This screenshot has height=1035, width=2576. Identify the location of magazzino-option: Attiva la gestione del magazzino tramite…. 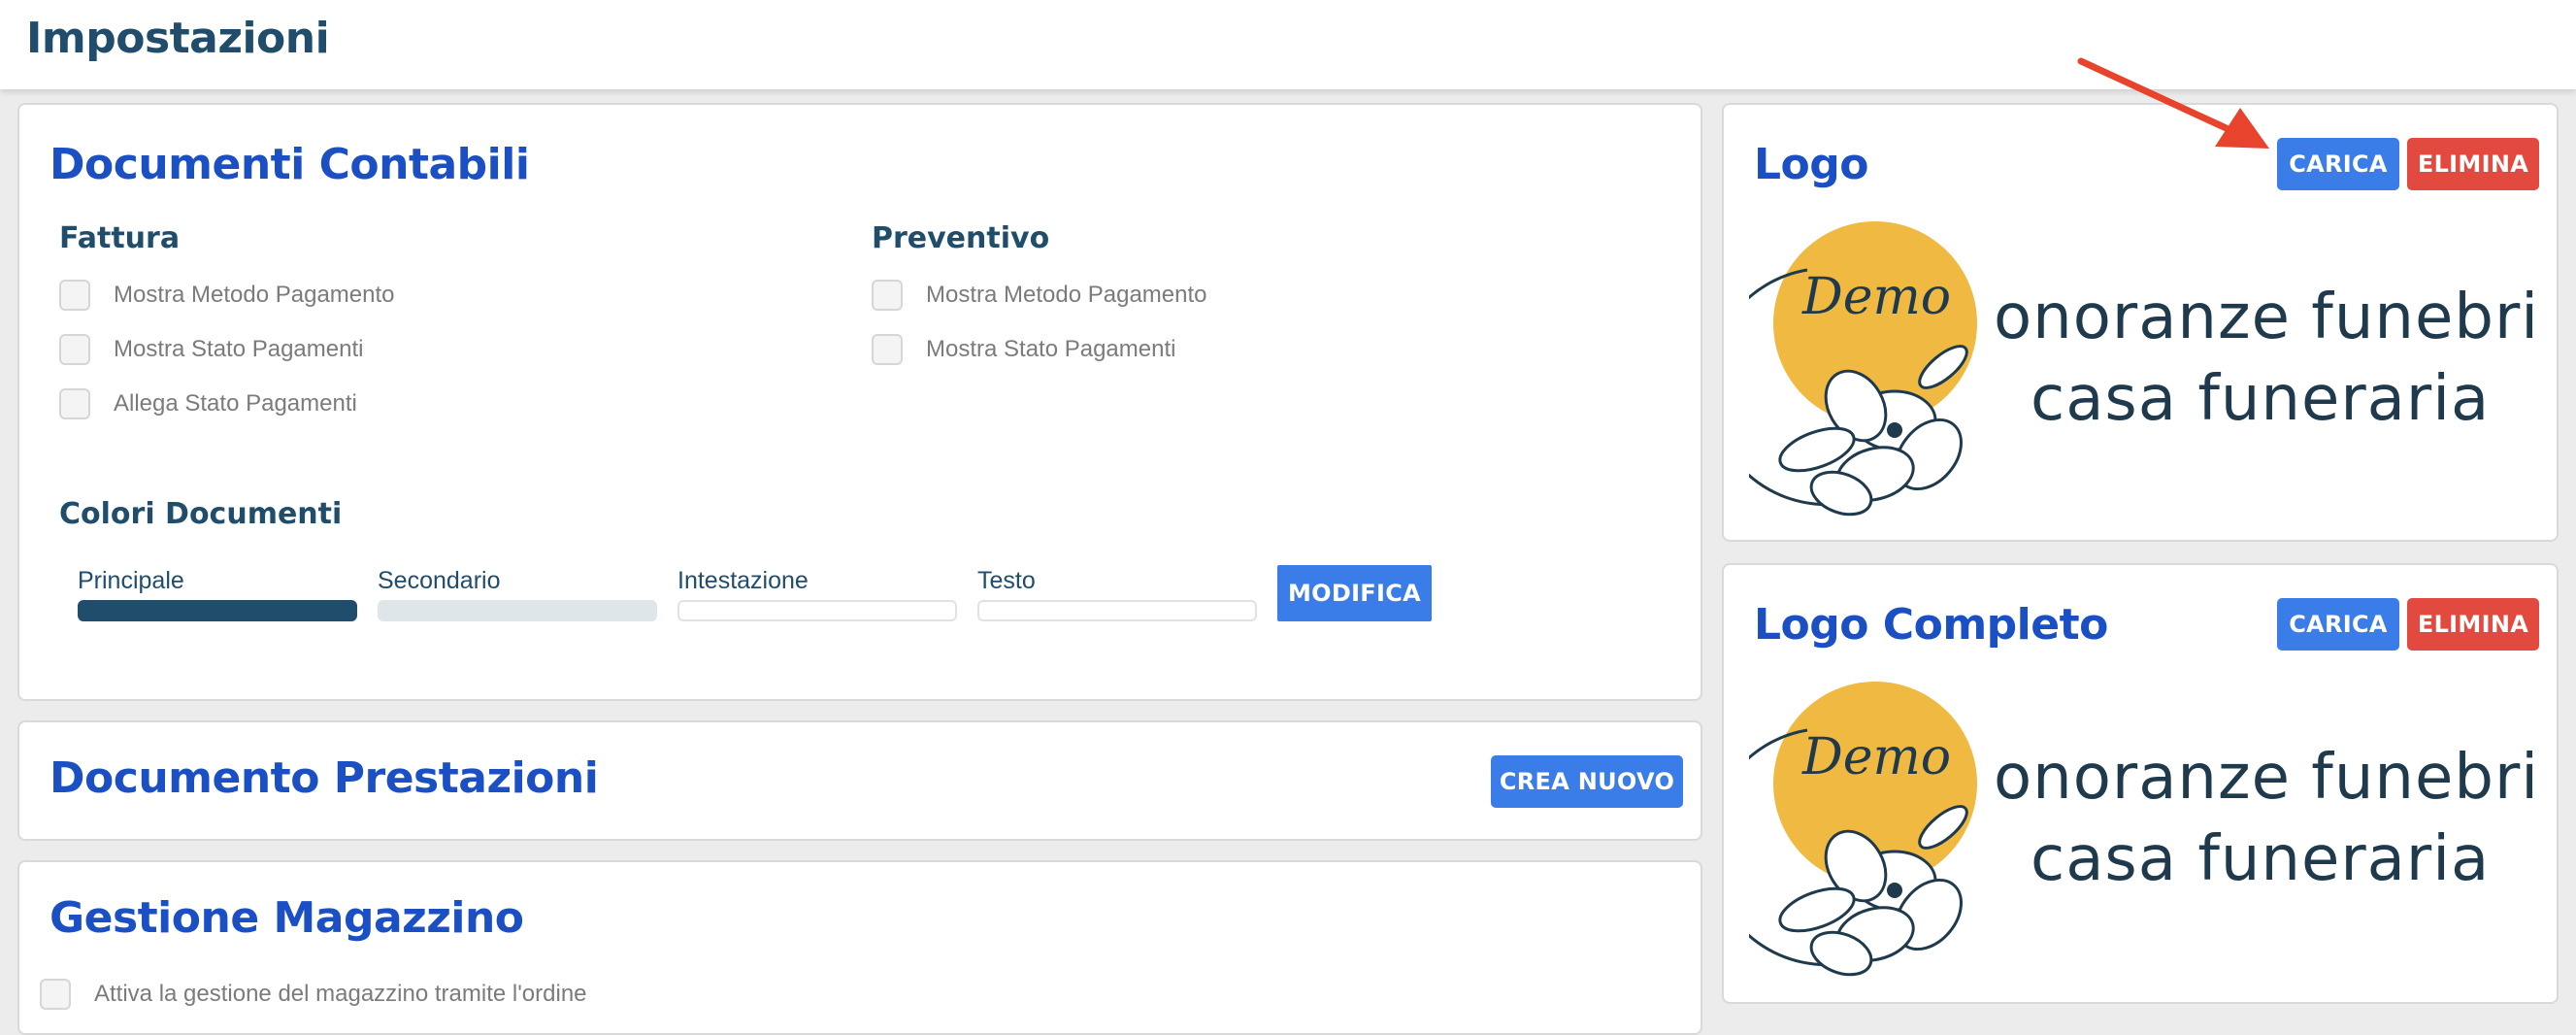
(313, 994).